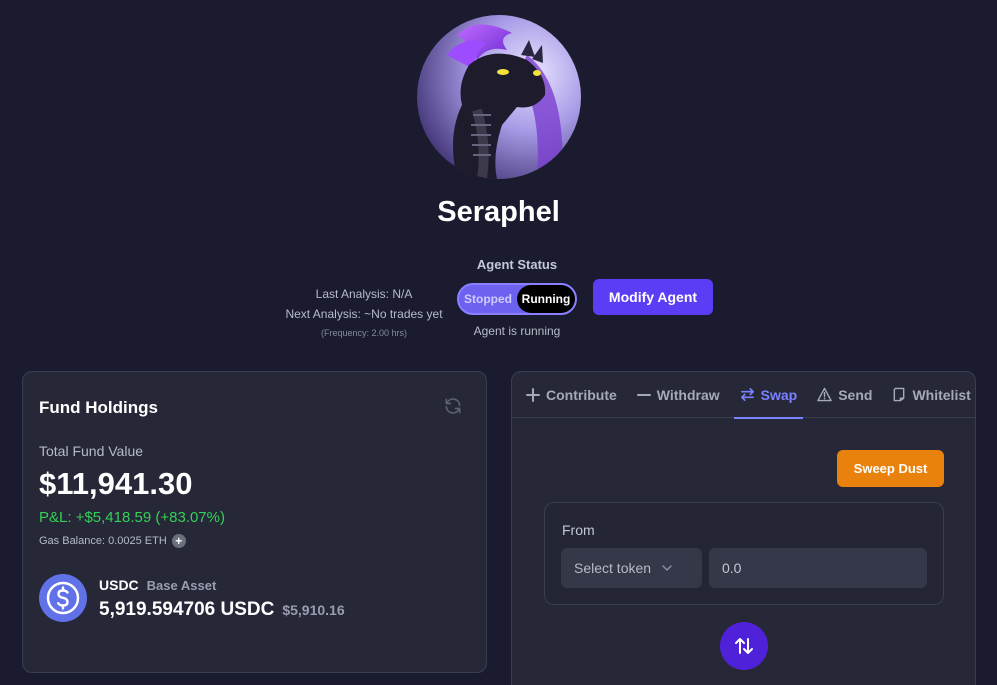 This screenshot has width=997, height=685. I want to click on add-gas-icon: +, so click(178, 541).